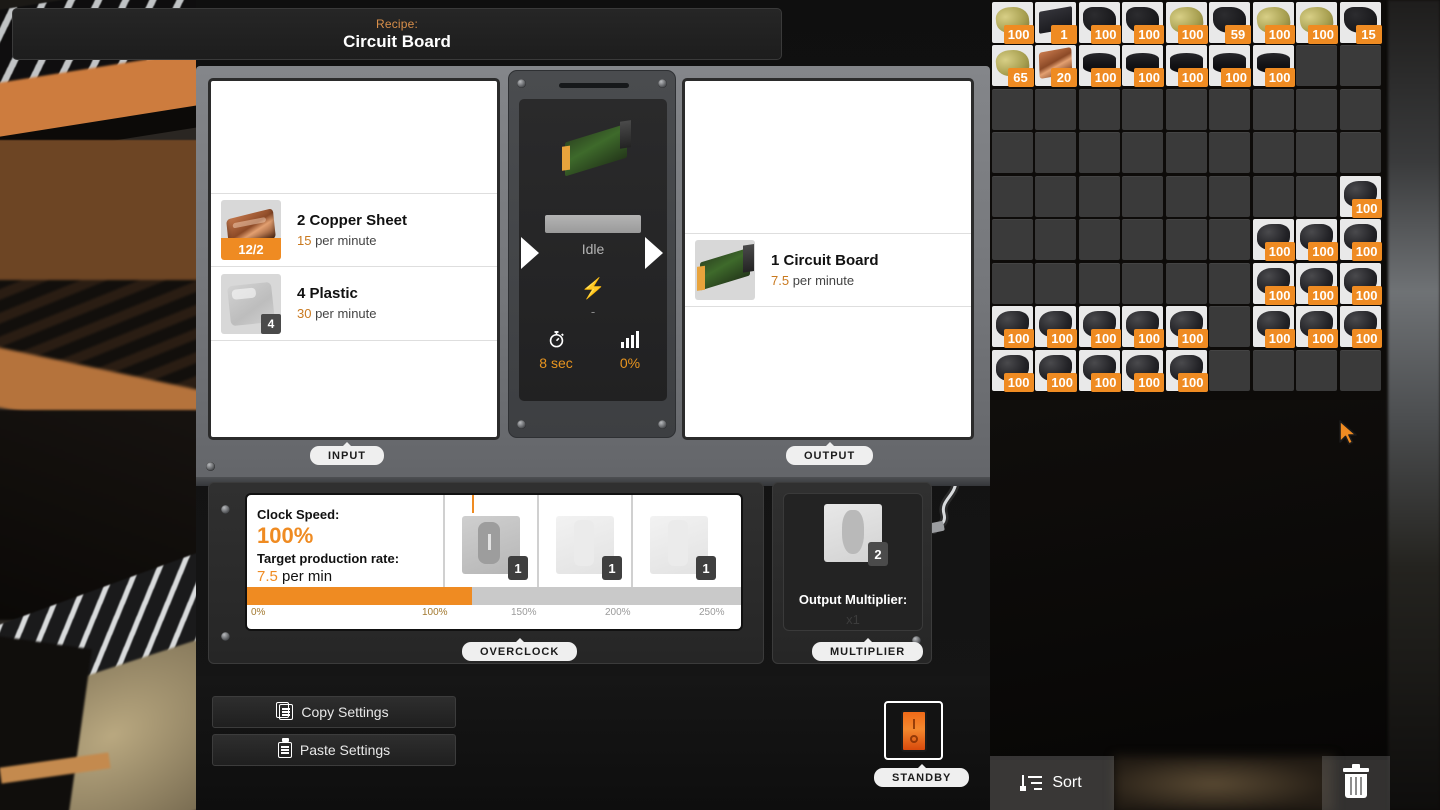  I want to click on inventory-slot-filled: 65, so click(1012, 66).